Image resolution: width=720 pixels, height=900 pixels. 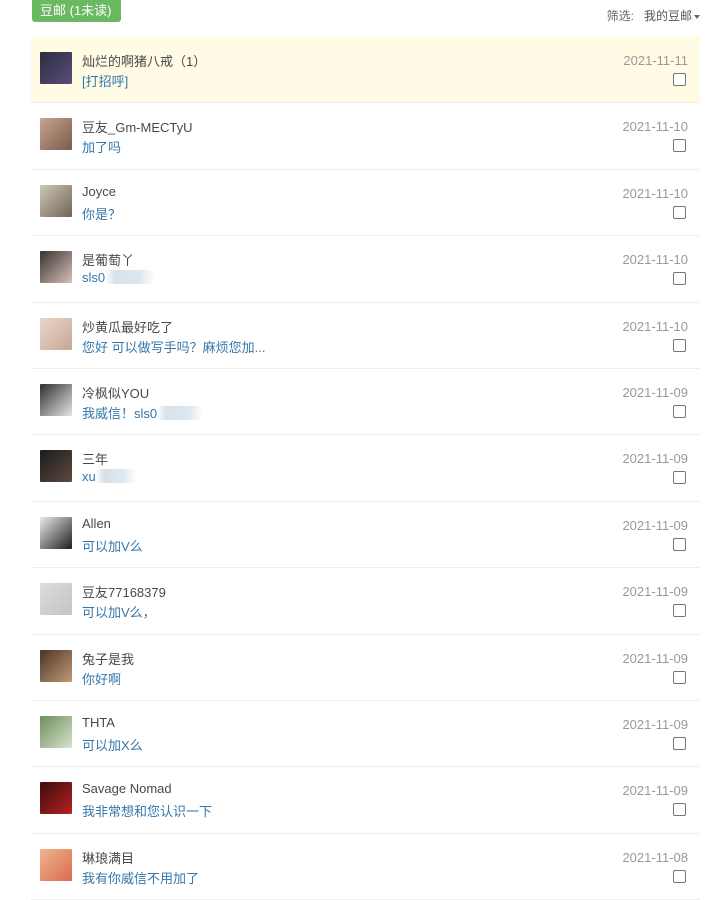 I want to click on message-preview-text: [打招呼], so click(x=105, y=81).